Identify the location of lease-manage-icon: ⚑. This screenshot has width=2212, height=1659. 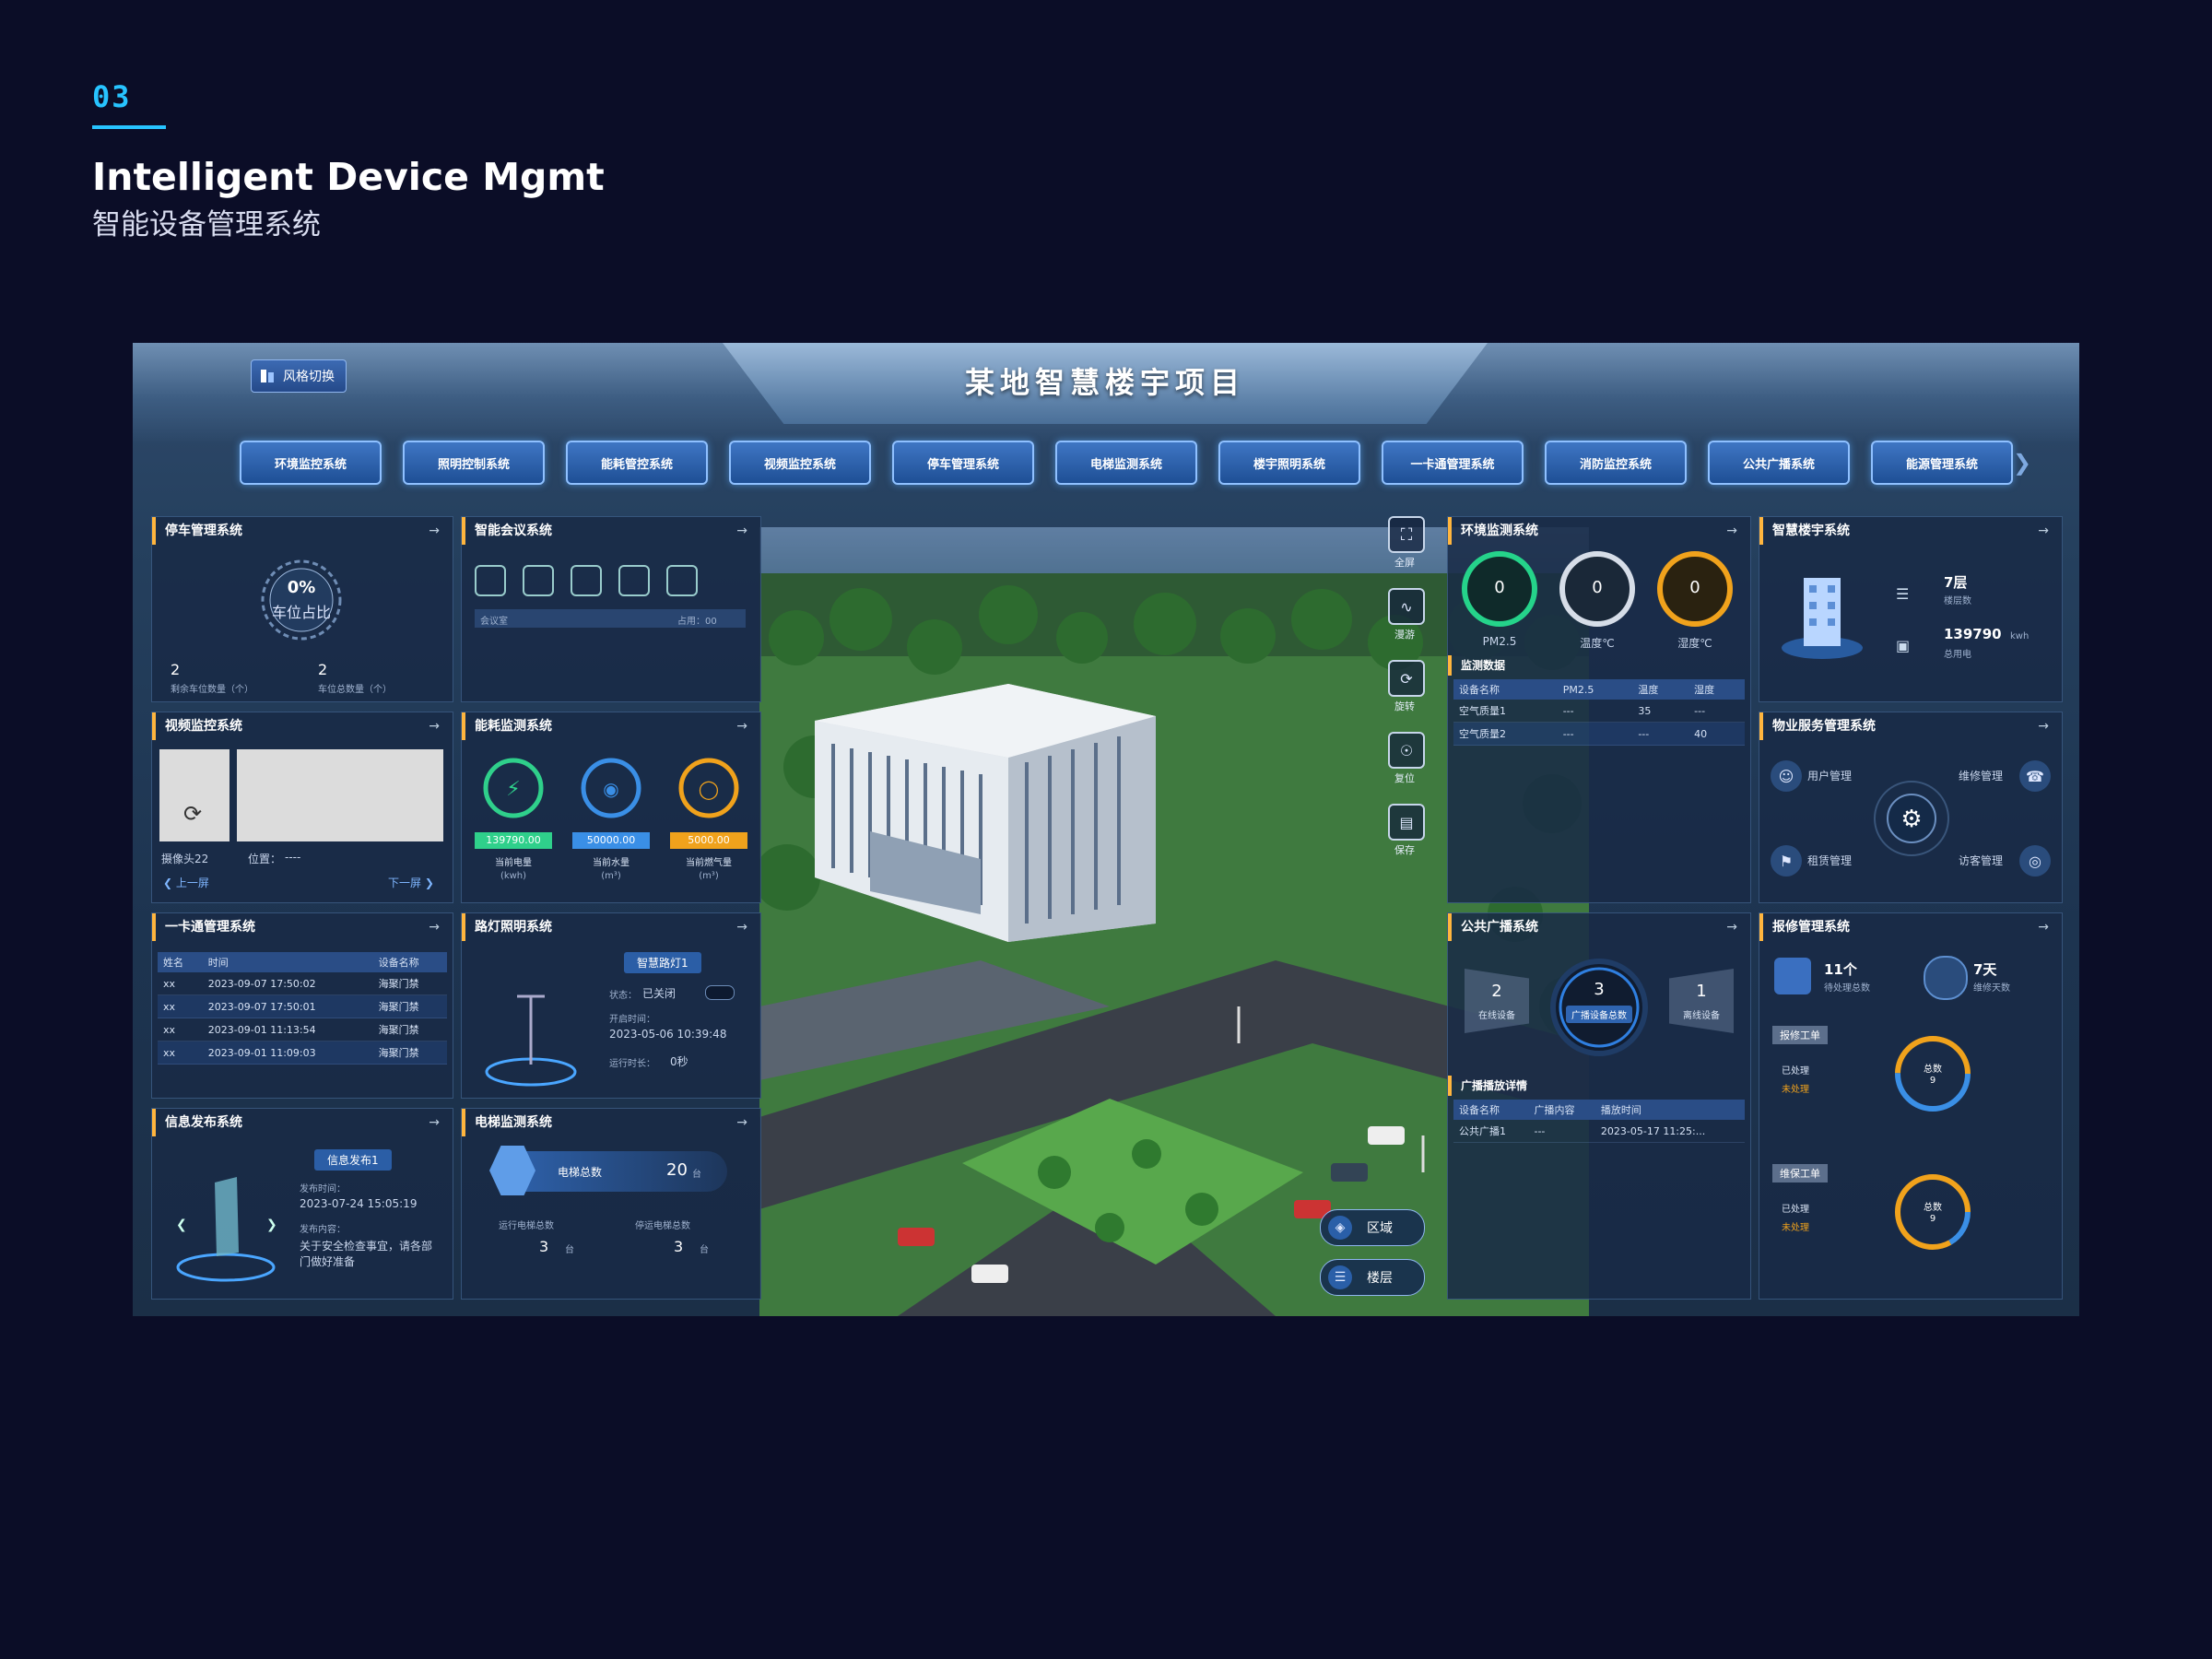
(1786, 861).